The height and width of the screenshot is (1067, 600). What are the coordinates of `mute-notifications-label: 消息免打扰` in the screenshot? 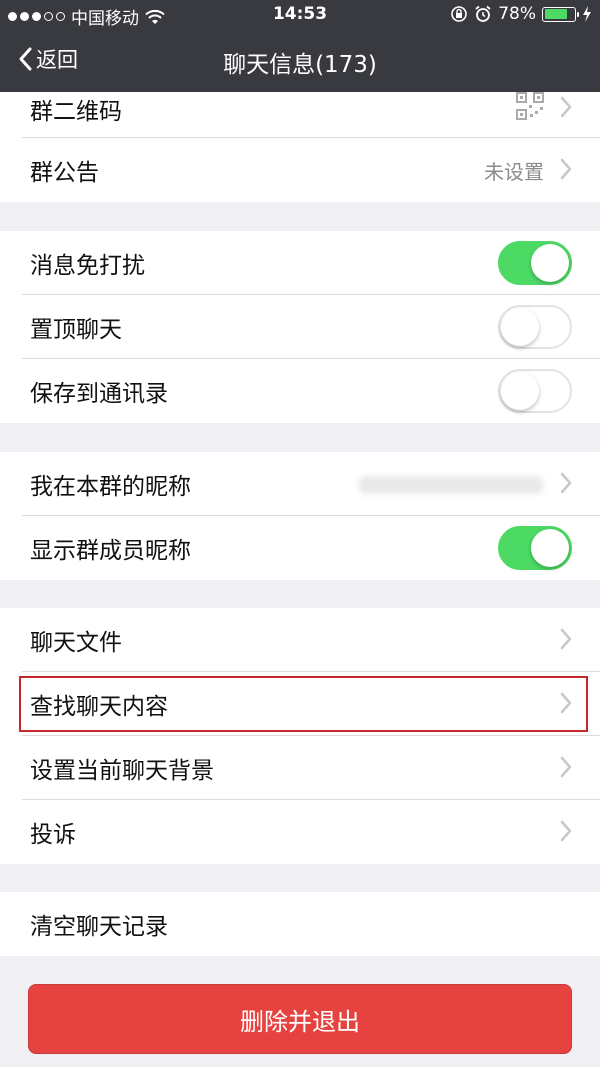 It's located at (87, 266).